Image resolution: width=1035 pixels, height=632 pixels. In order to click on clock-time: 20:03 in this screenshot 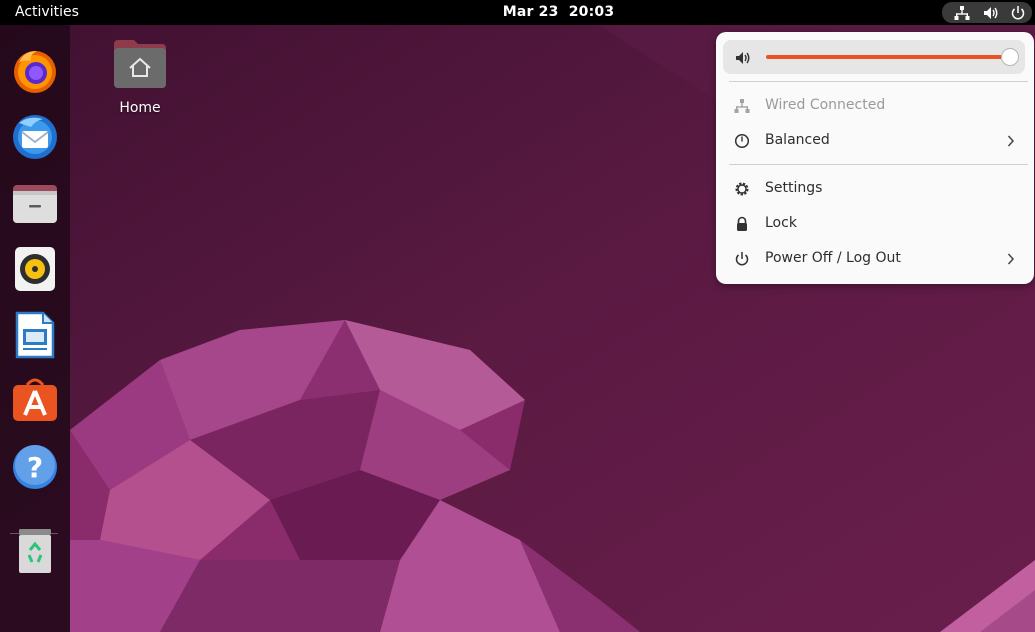, I will do `click(591, 12)`.